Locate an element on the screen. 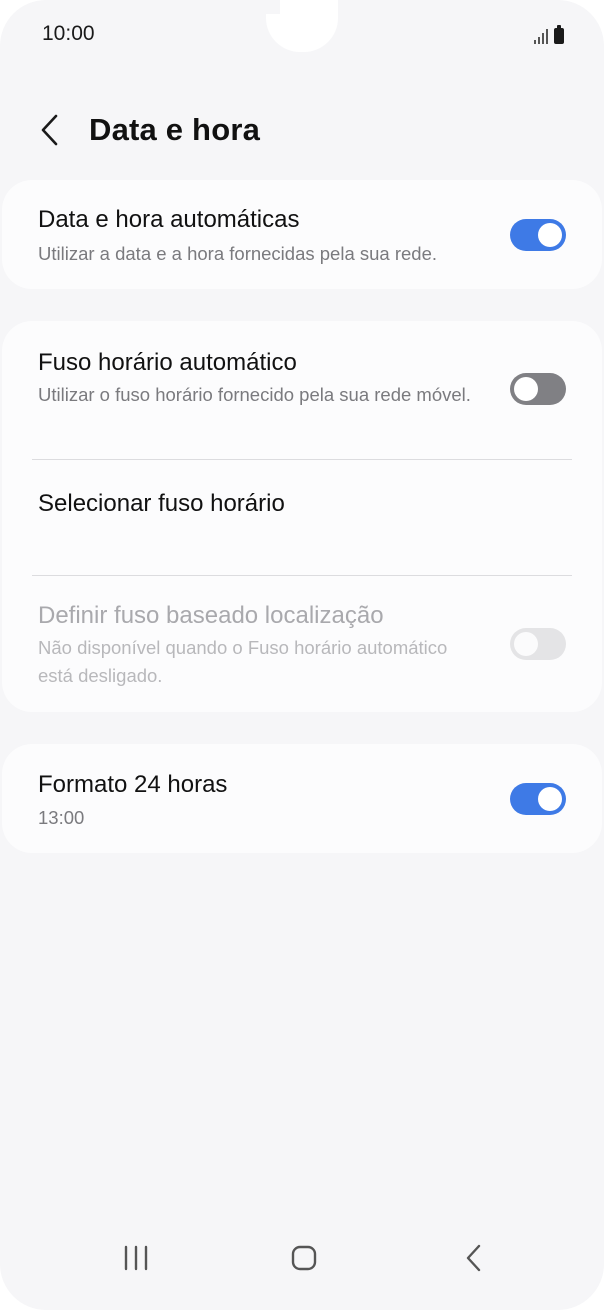  back-nav-button is located at coordinates (474, 1258).